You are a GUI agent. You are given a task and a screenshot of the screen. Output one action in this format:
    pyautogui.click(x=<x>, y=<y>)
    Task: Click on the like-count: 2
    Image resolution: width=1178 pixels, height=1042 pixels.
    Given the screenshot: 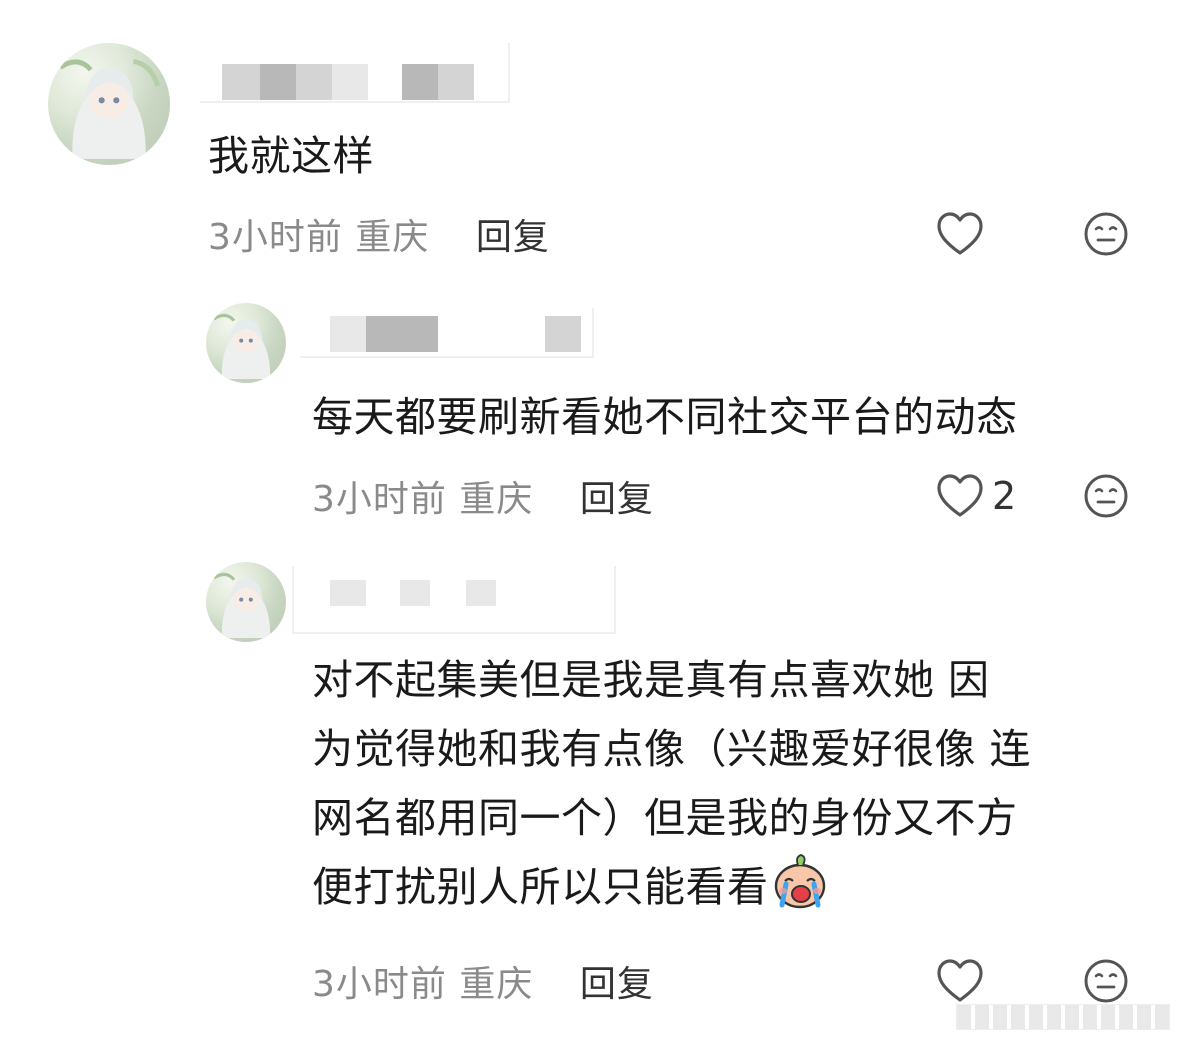 What is the action you would take?
    pyautogui.click(x=1004, y=496)
    